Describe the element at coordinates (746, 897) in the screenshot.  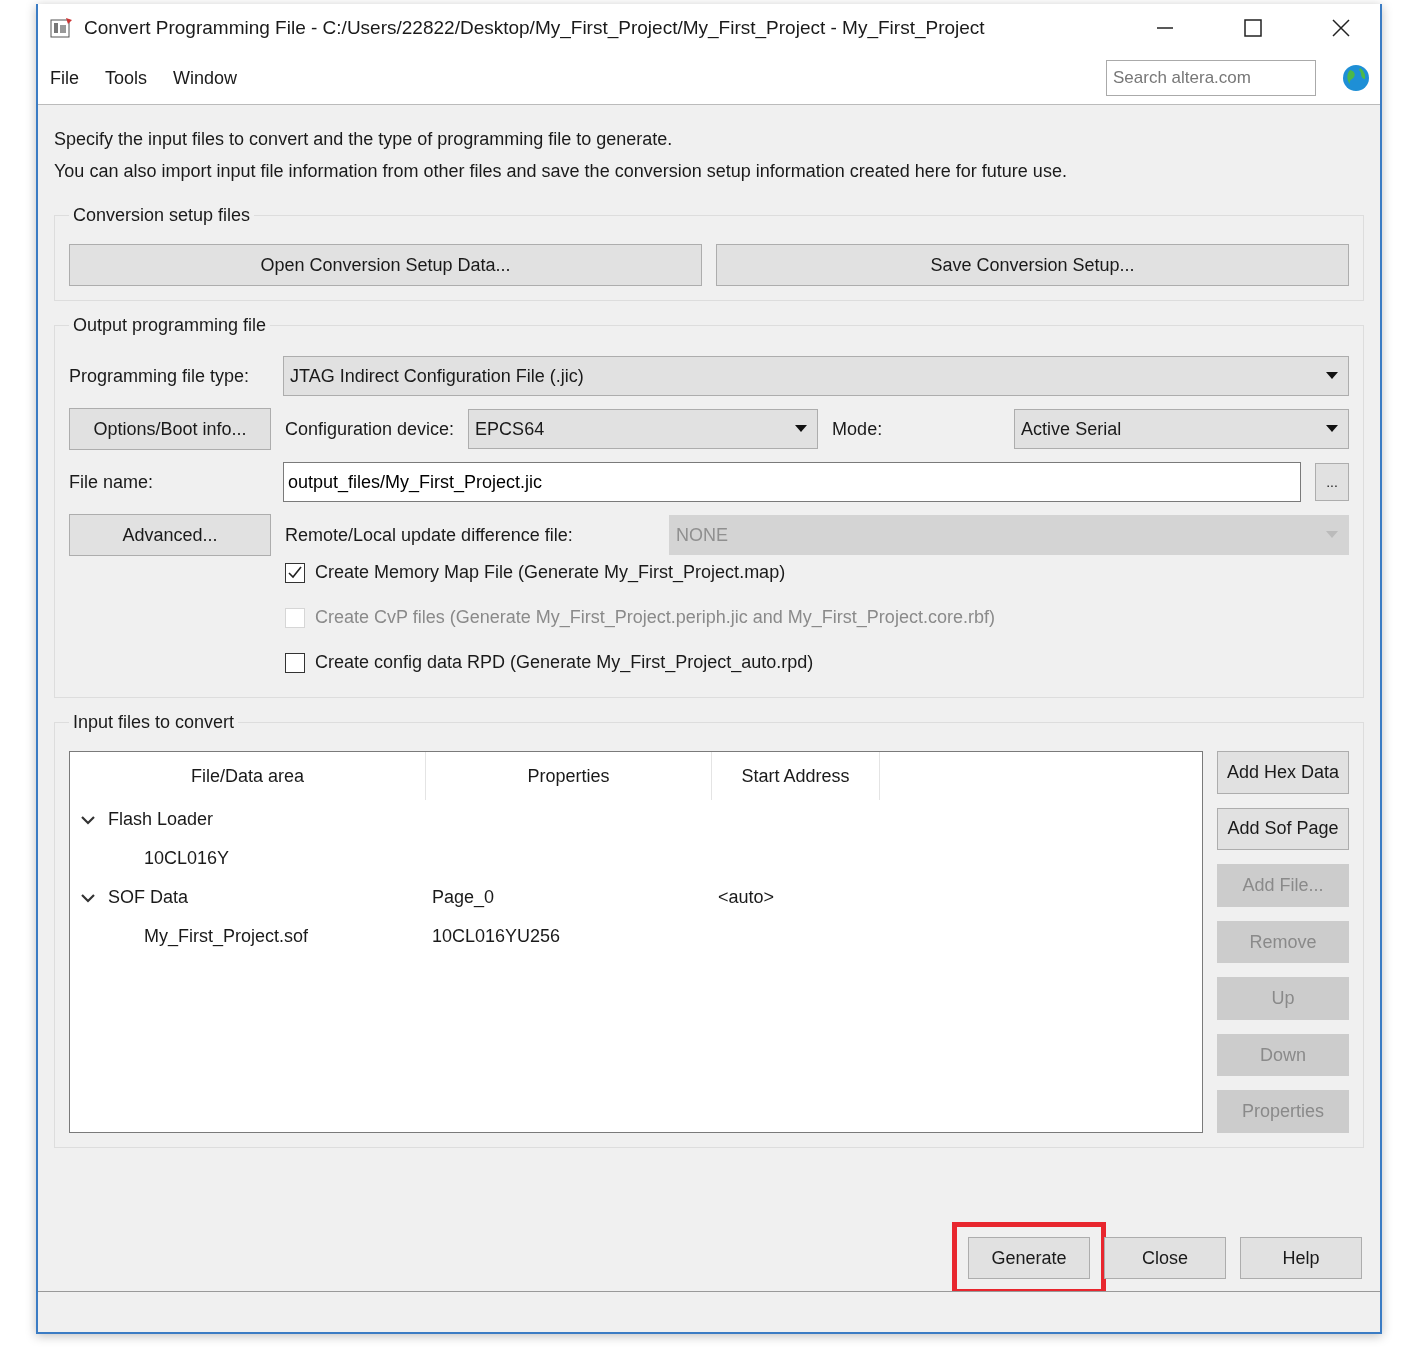
I see `table-cell: <auto>` at that location.